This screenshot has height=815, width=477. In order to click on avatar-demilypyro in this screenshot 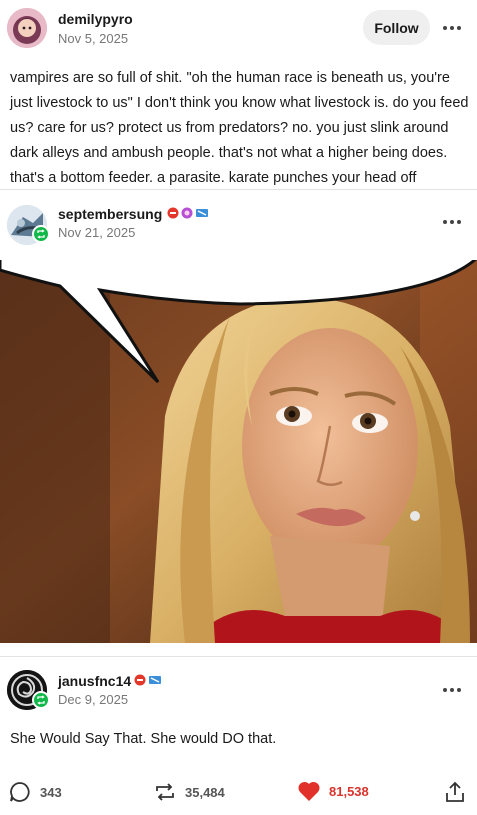, I will do `click(27, 28)`.